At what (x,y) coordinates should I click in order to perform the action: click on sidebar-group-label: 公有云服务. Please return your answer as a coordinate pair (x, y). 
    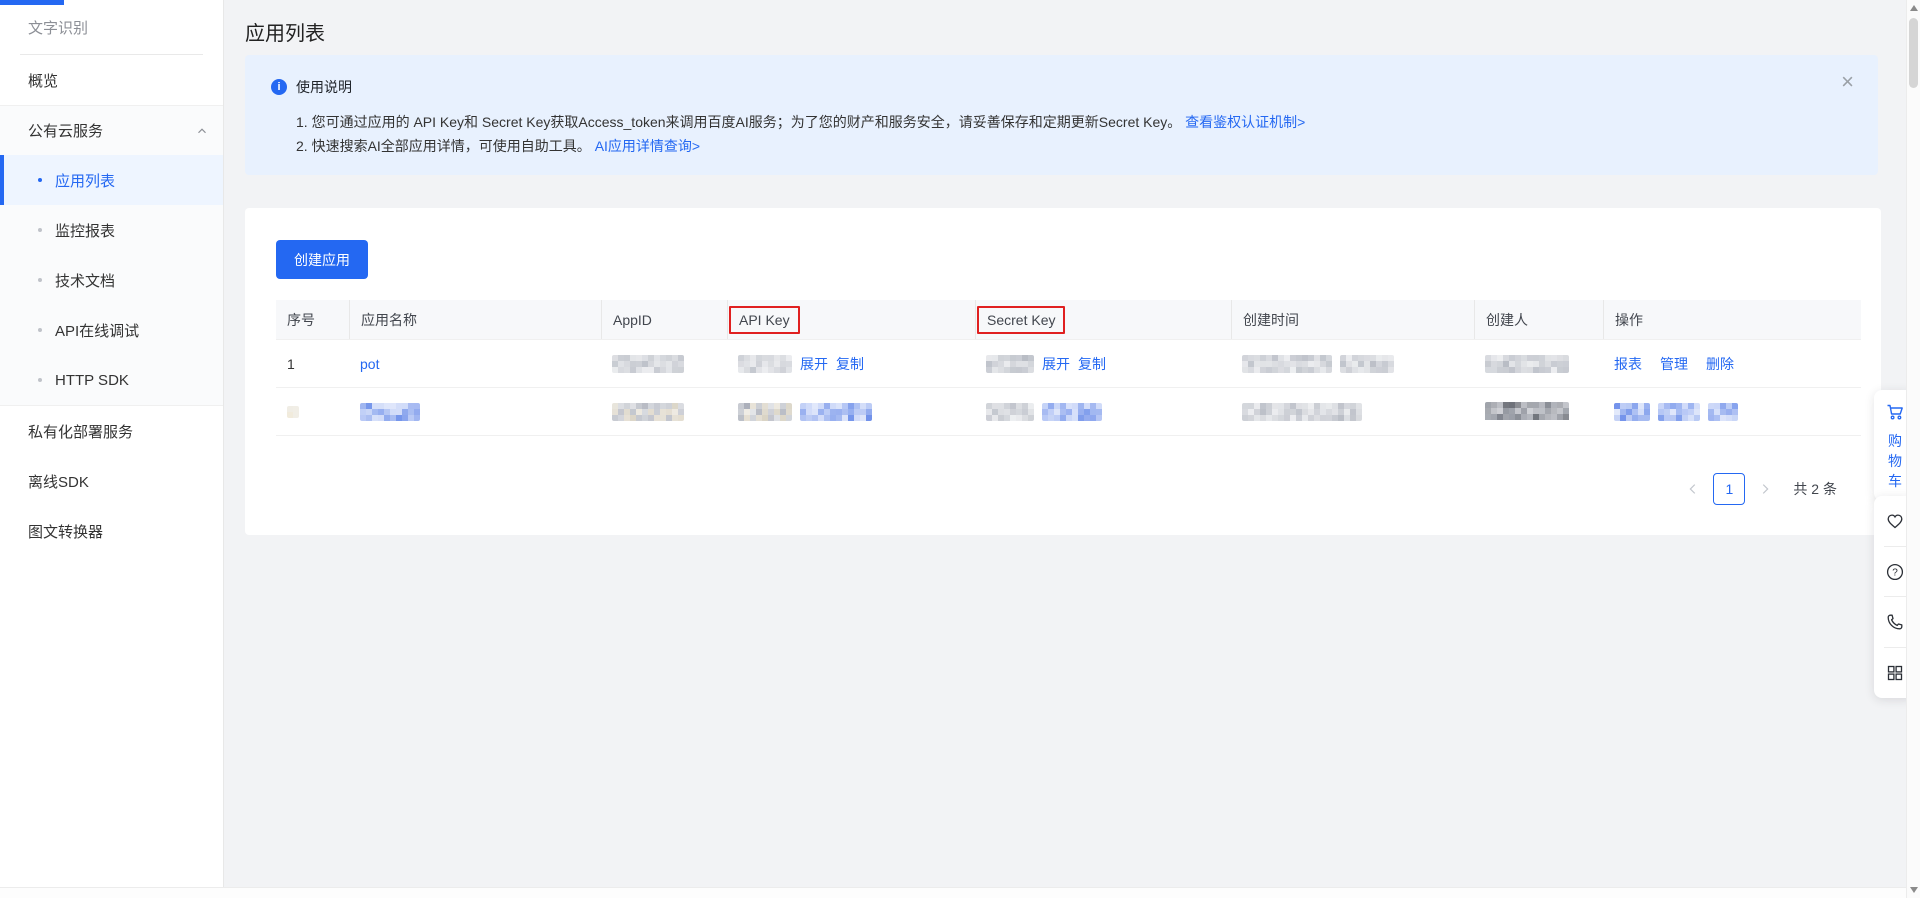
    Looking at the image, I should click on (66, 131).